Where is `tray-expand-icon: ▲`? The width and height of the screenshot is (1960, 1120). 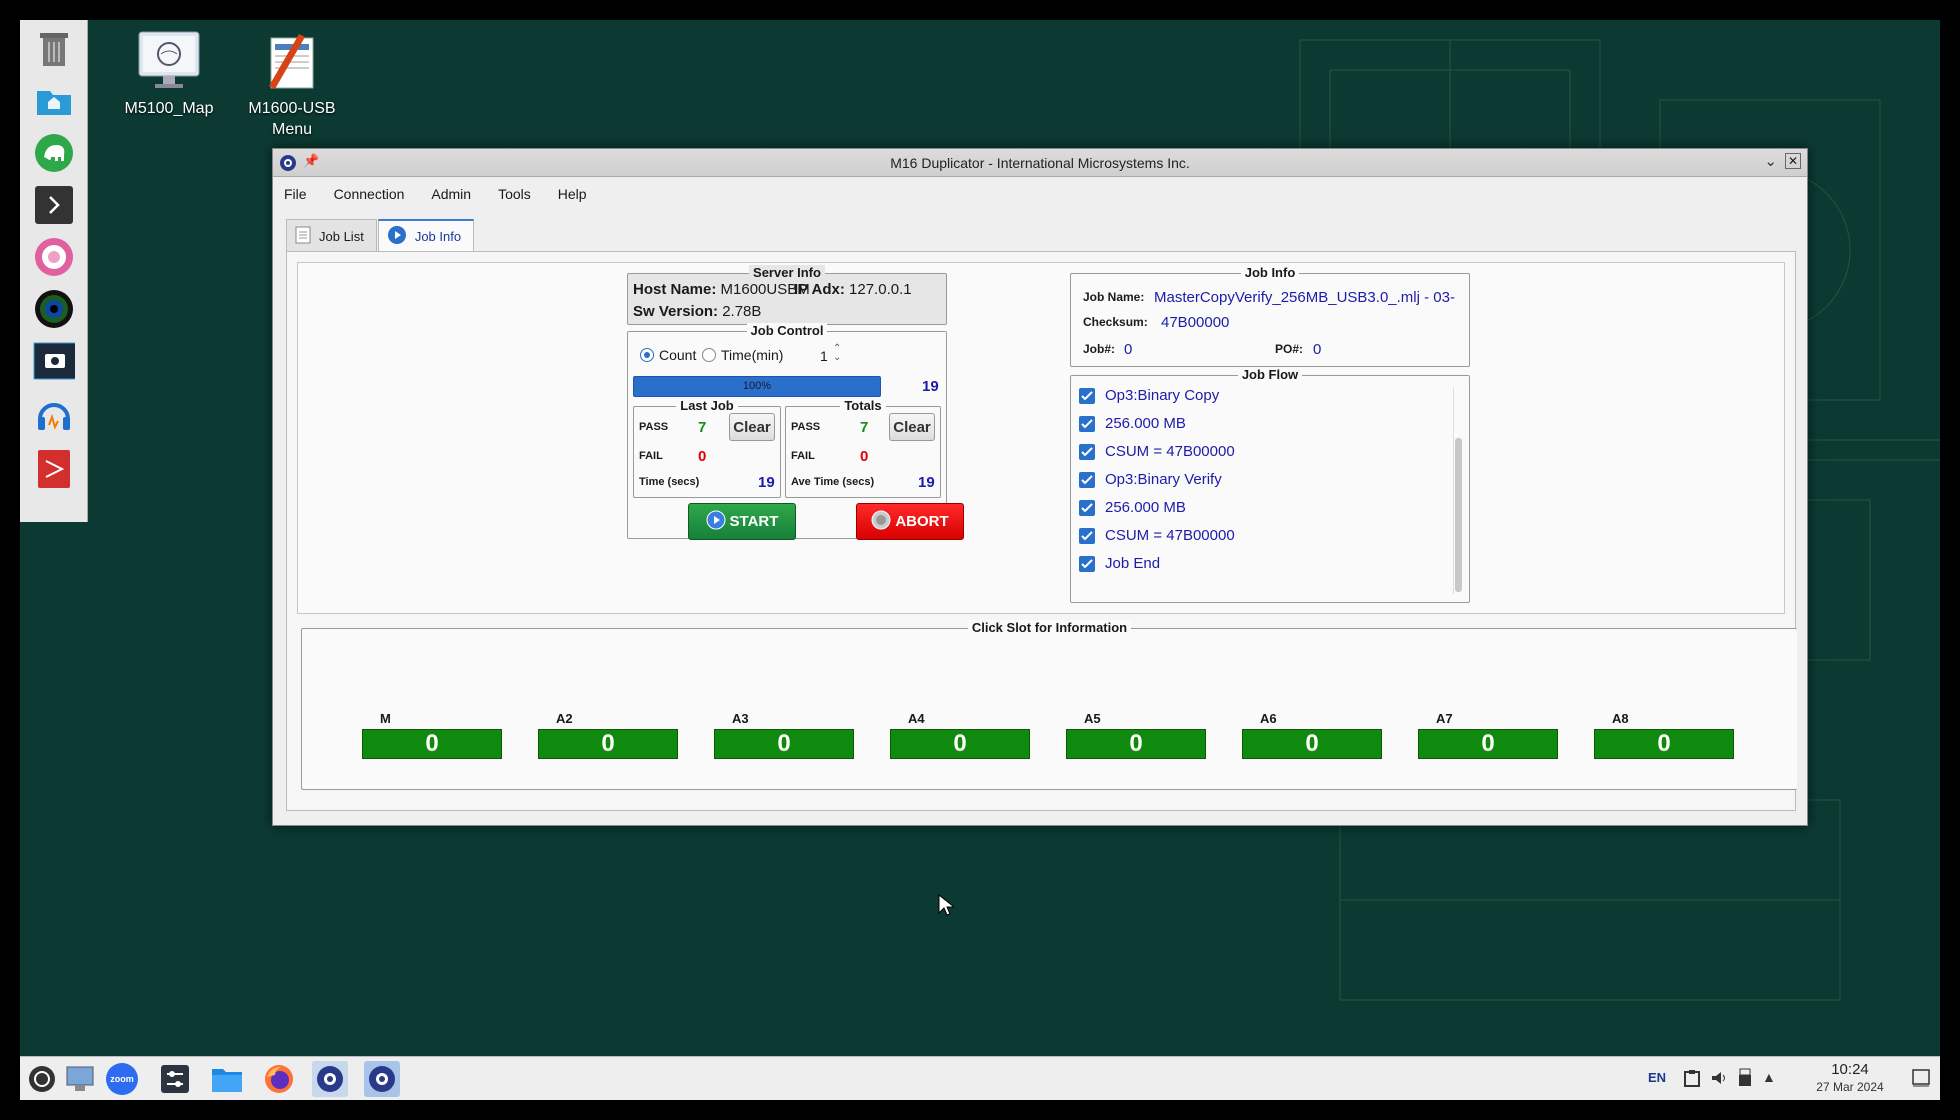
tray-expand-icon: ▲ is located at coordinates (1769, 1077).